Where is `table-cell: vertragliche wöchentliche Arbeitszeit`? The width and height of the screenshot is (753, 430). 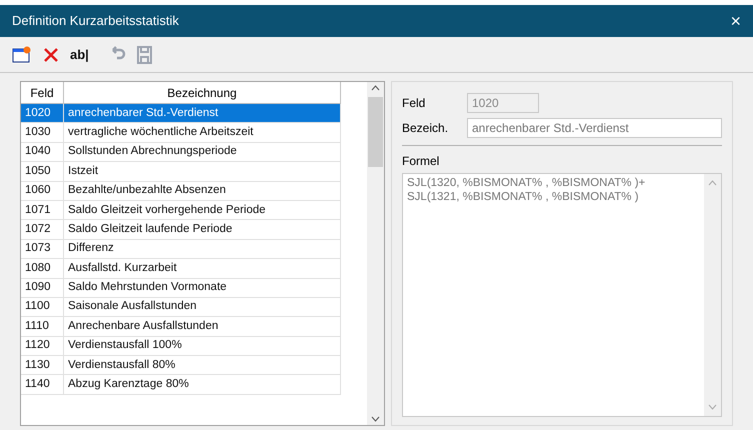 table-cell: vertragliche wöchentliche Arbeitszeit is located at coordinates (202, 133).